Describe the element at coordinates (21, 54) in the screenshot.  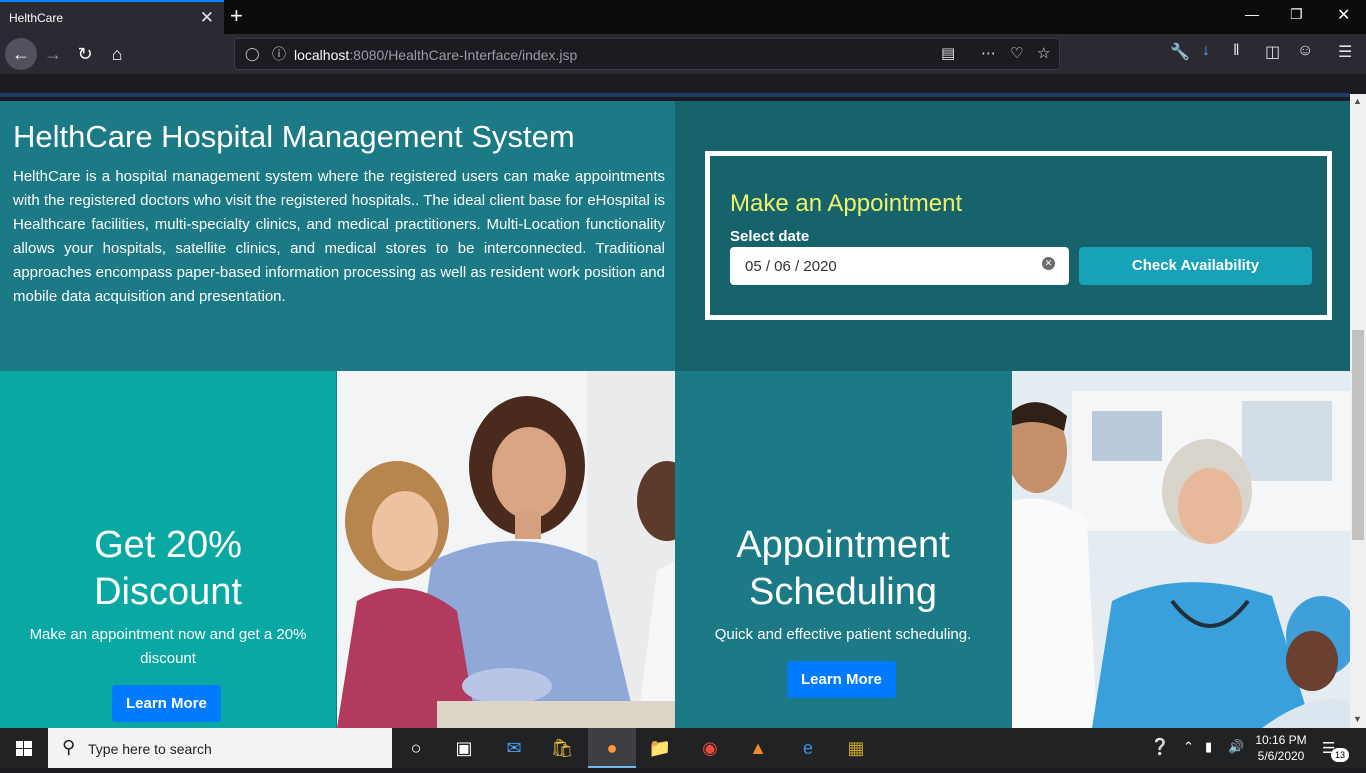
I see `back-icon: ←` at that location.